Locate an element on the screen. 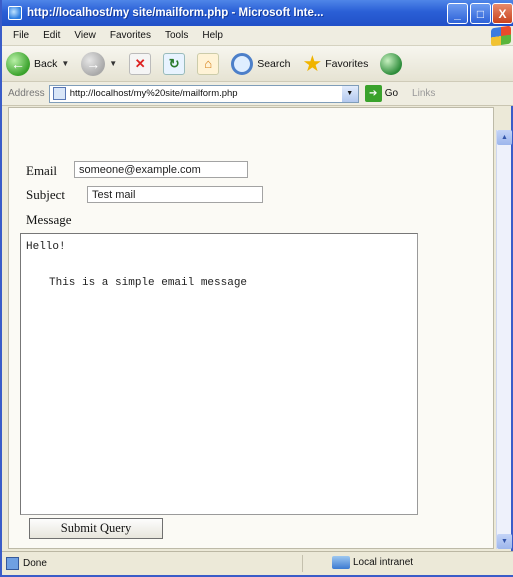 This screenshot has height=577, width=513. go-button: ➔ Go is located at coordinates (381, 93).